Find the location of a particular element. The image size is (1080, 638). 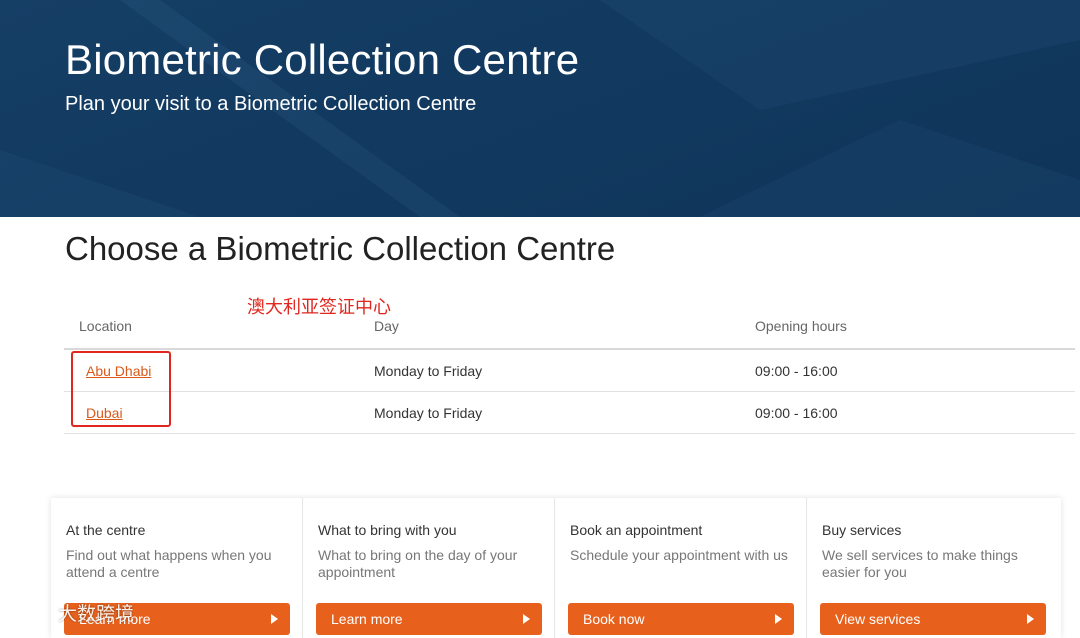

table-row: Abu Dhabi Monday to Friday 09:00 - 16:00 is located at coordinates (569, 371).